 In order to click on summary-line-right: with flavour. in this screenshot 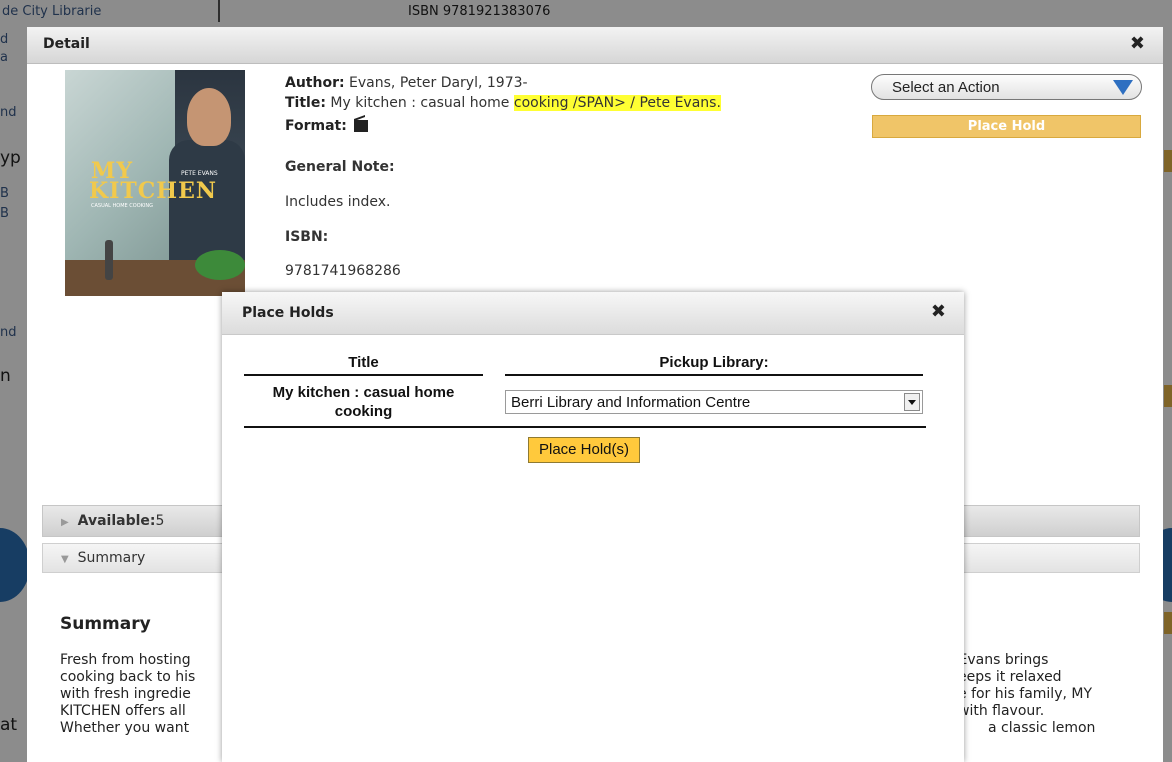, I will do `click(1001, 711)`.